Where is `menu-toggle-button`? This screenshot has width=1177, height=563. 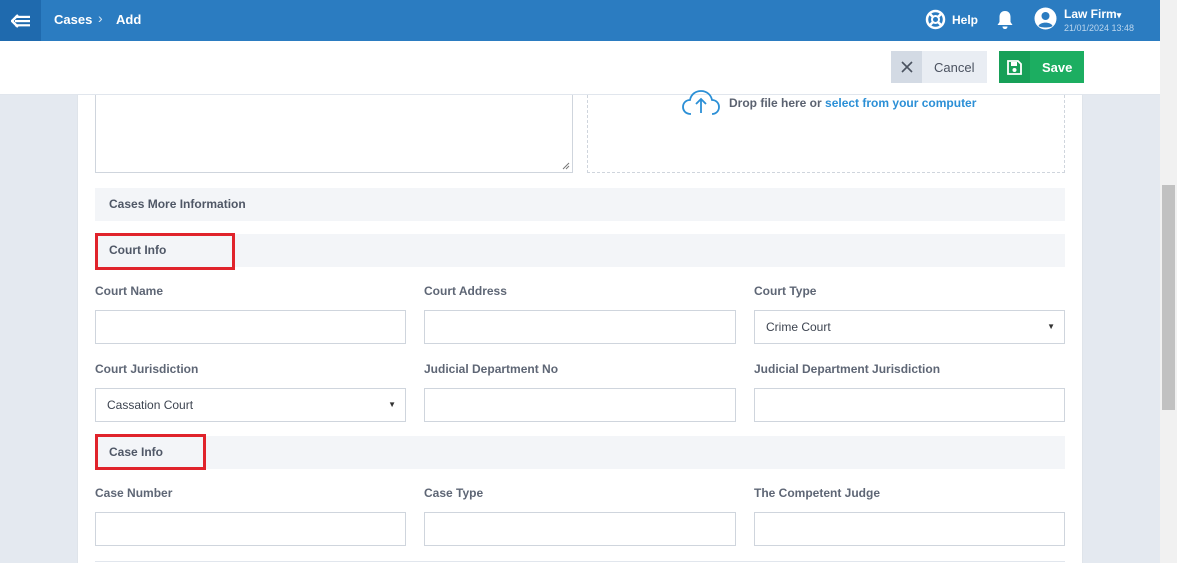
menu-toggle-button is located at coordinates (20, 20).